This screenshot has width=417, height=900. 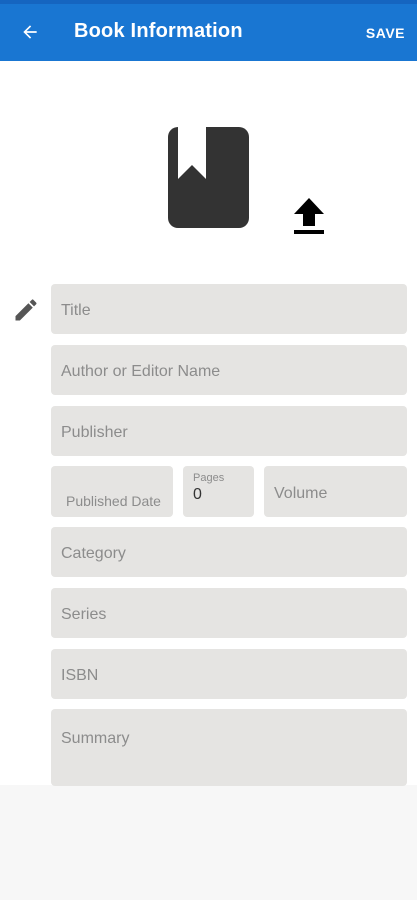 What do you see at coordinates (208, 177) in the screenshot?
I see `book-cover` at bounding box center [208, 177].